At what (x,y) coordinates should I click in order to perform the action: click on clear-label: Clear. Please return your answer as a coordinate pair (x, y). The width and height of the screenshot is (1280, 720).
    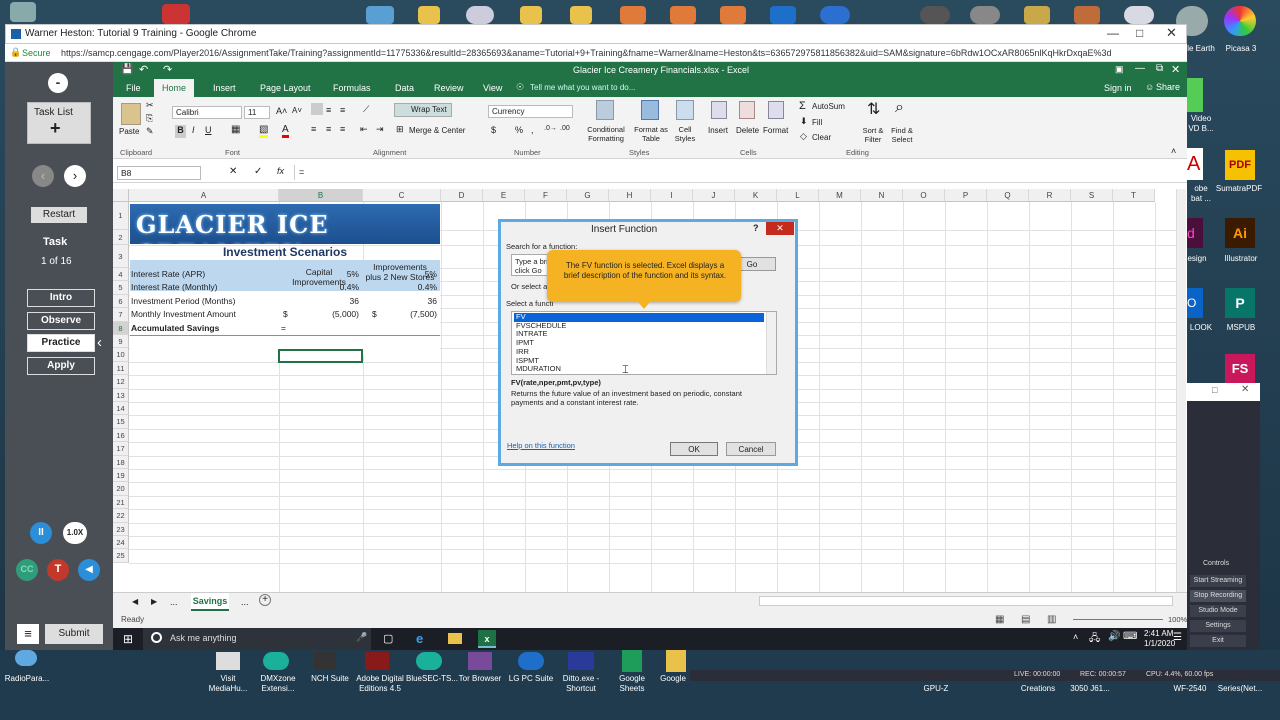
    Looking at the image, I should click on (821, 137).